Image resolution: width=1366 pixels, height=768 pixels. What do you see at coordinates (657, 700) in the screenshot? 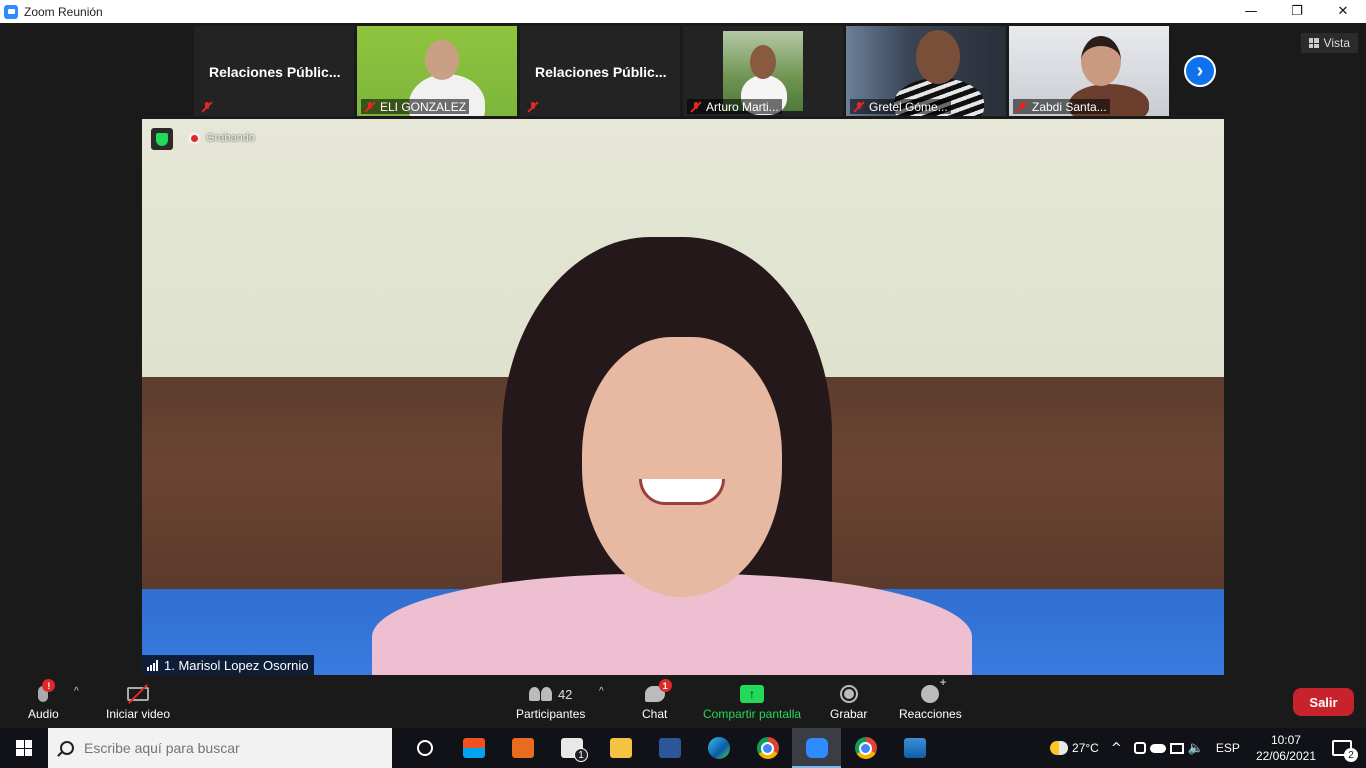
I see `chat-button: 1 Chat` at bounding box center [657, 700].